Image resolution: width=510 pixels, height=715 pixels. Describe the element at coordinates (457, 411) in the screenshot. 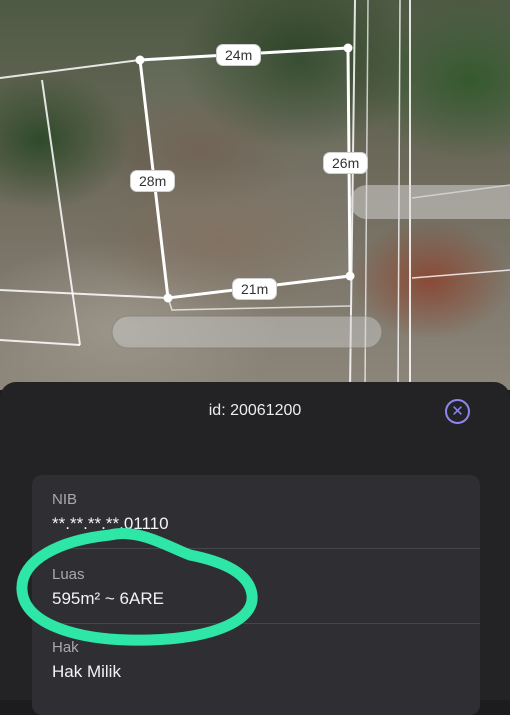

I see `close-icon: ✕` at that location.